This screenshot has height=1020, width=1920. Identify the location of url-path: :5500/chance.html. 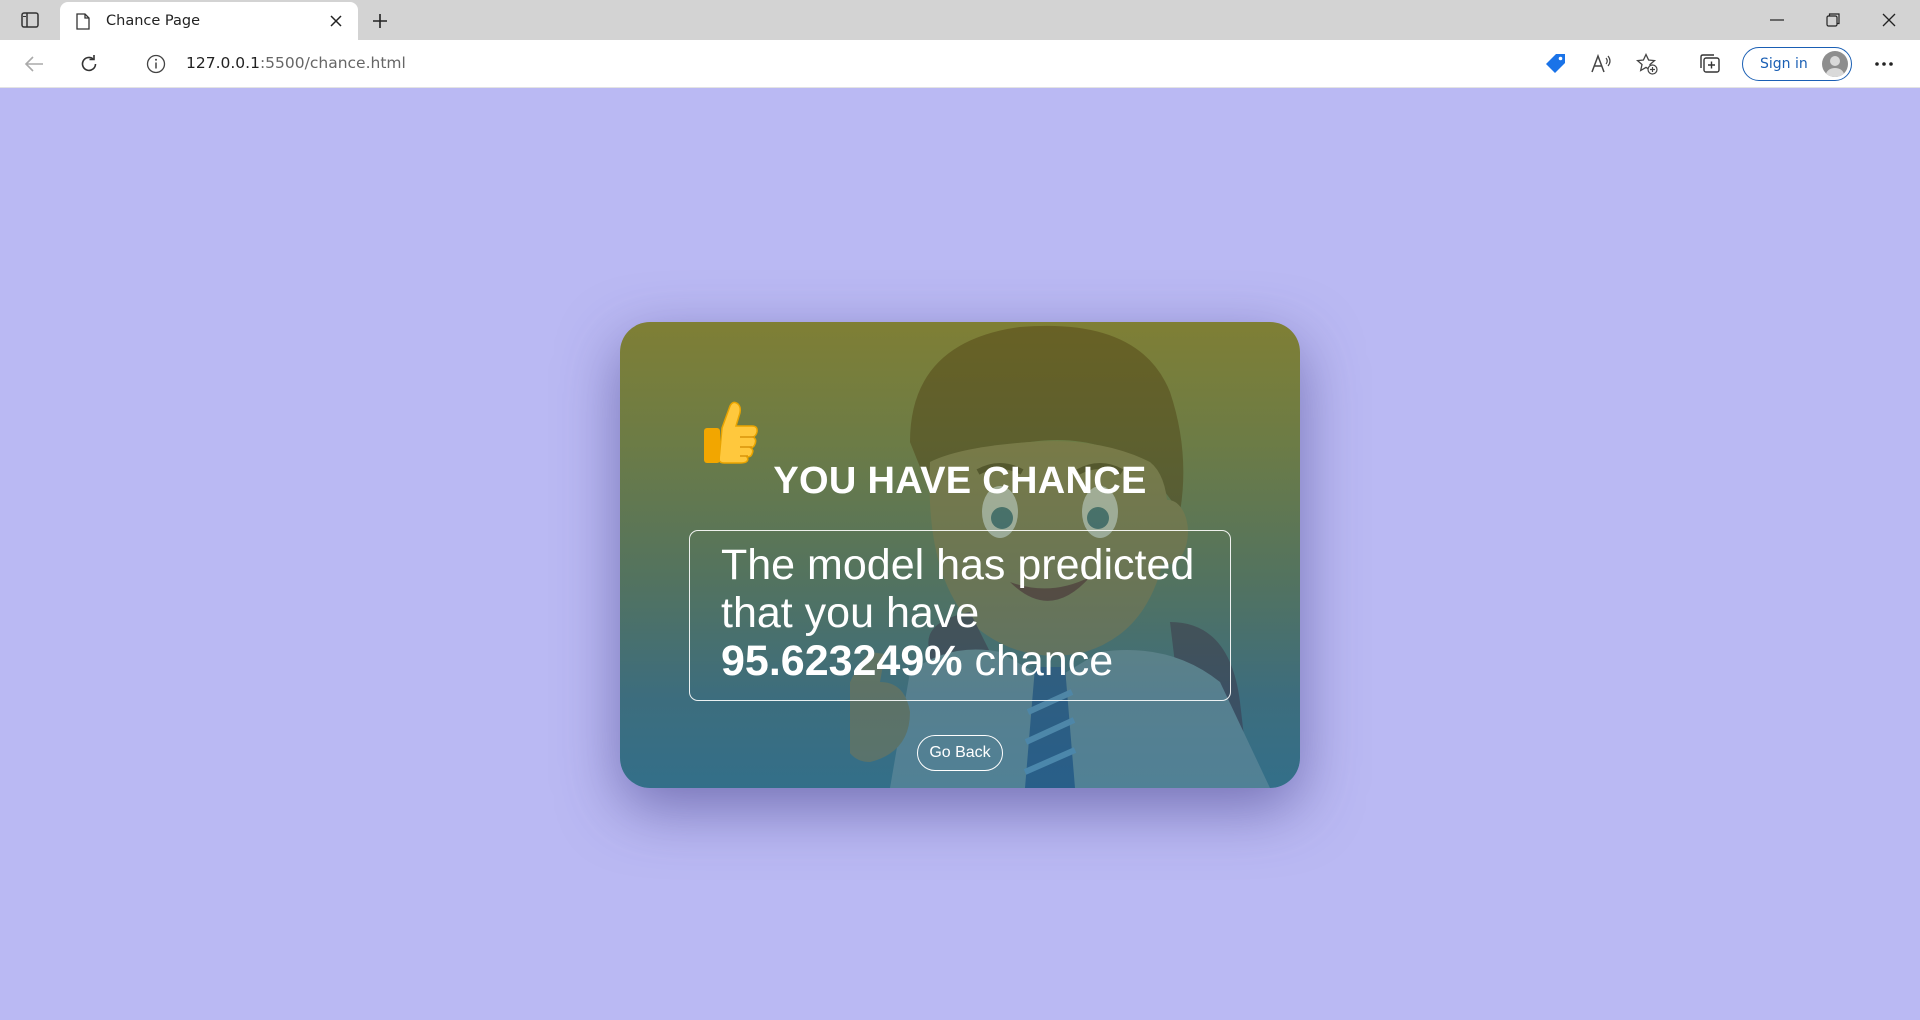
(332, 63).